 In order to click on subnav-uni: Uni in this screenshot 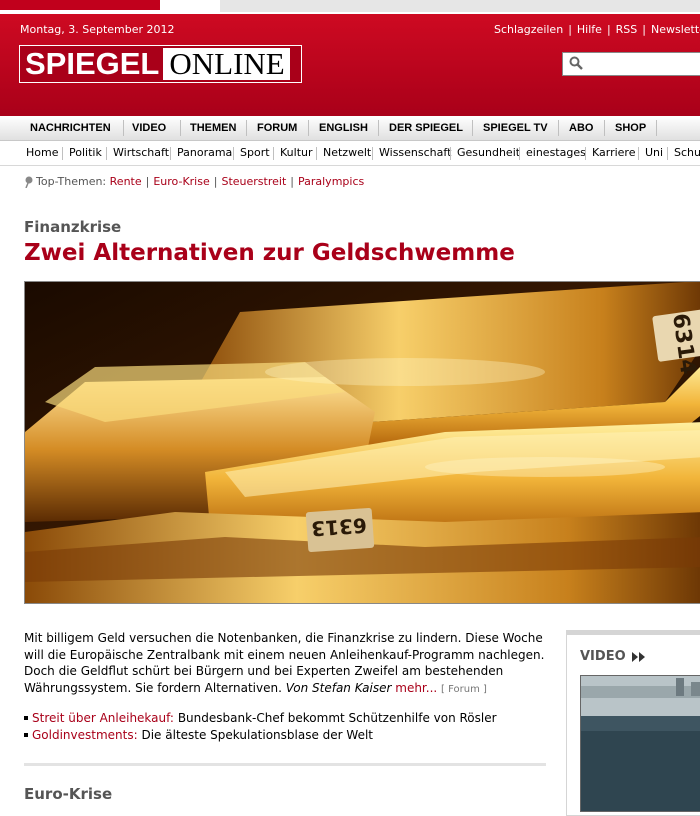, I will do `click(654, 153)`.